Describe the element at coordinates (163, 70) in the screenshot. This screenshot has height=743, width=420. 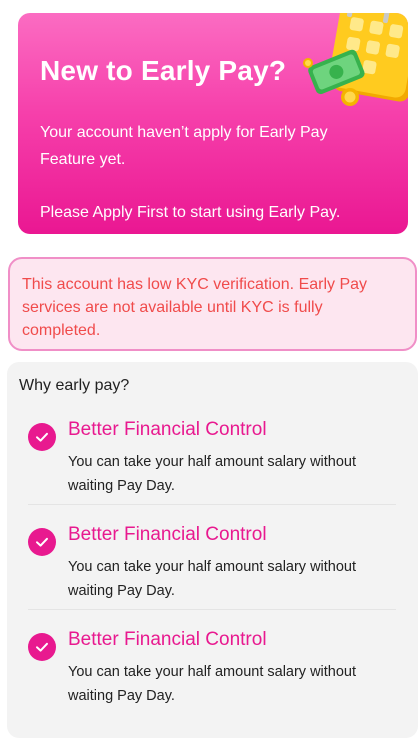
I see `banner-title: New to Early Pay?` at that location.